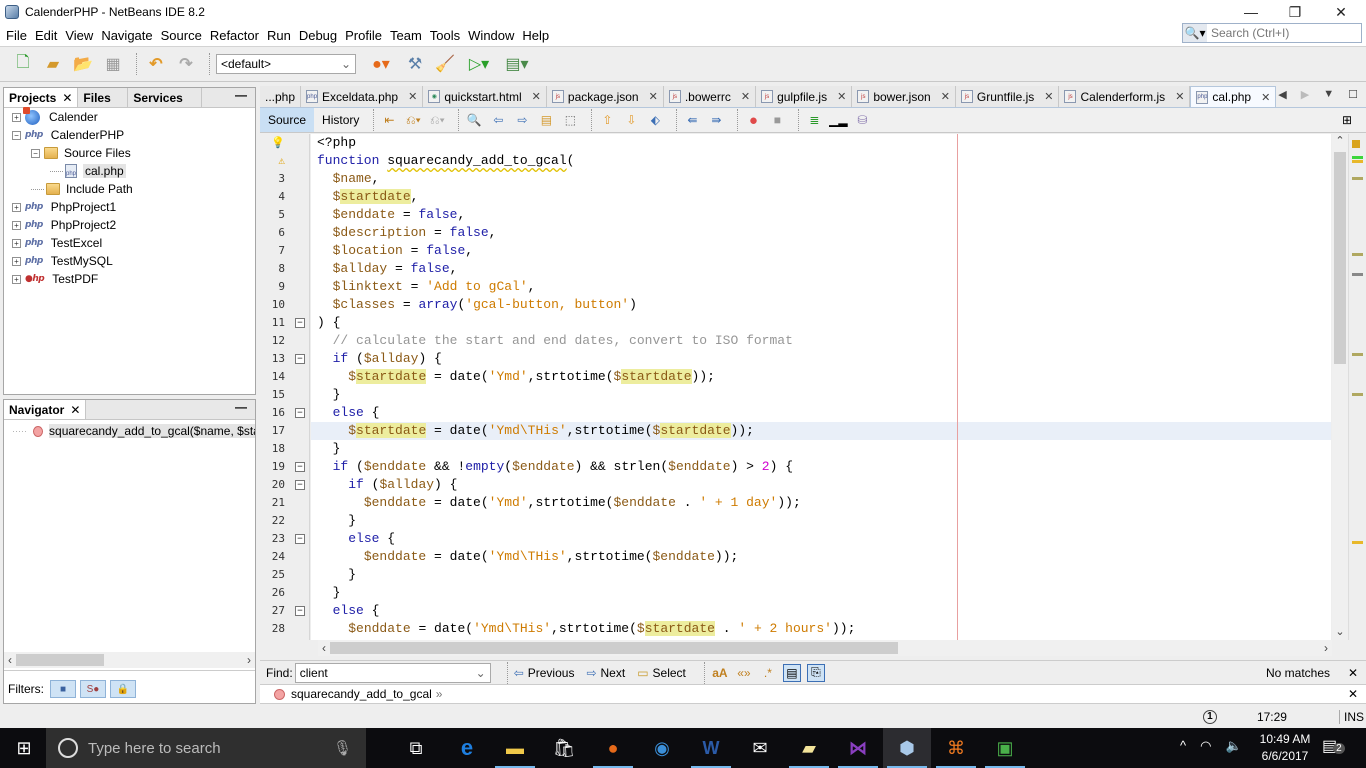 The height and width of the screenshot is (768, 1366). I want to click on find-icon: 🔍, so click(474, 120).